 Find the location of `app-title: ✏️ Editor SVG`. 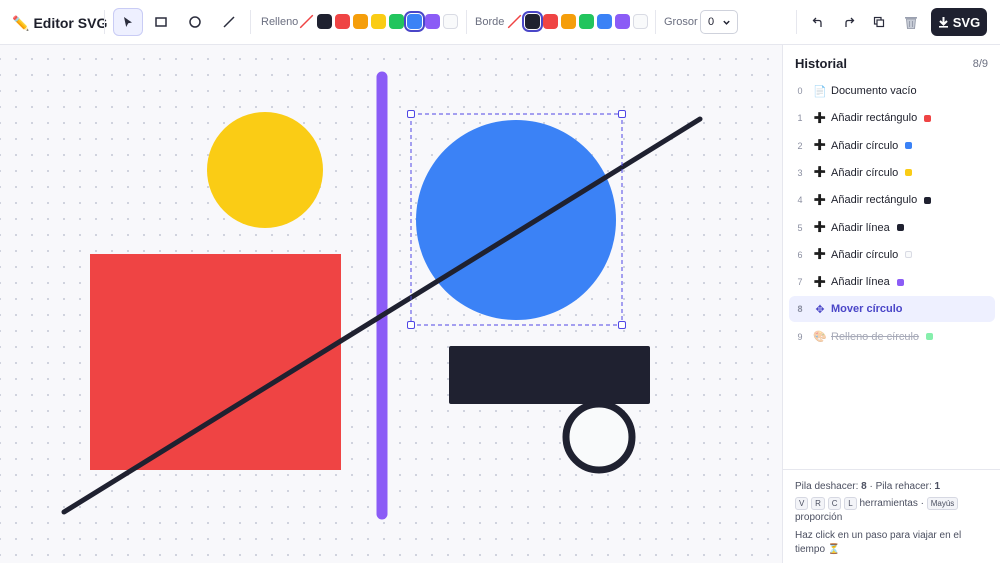

app-title: ✏️ Editor SVG is located at coordinates (59, 23).